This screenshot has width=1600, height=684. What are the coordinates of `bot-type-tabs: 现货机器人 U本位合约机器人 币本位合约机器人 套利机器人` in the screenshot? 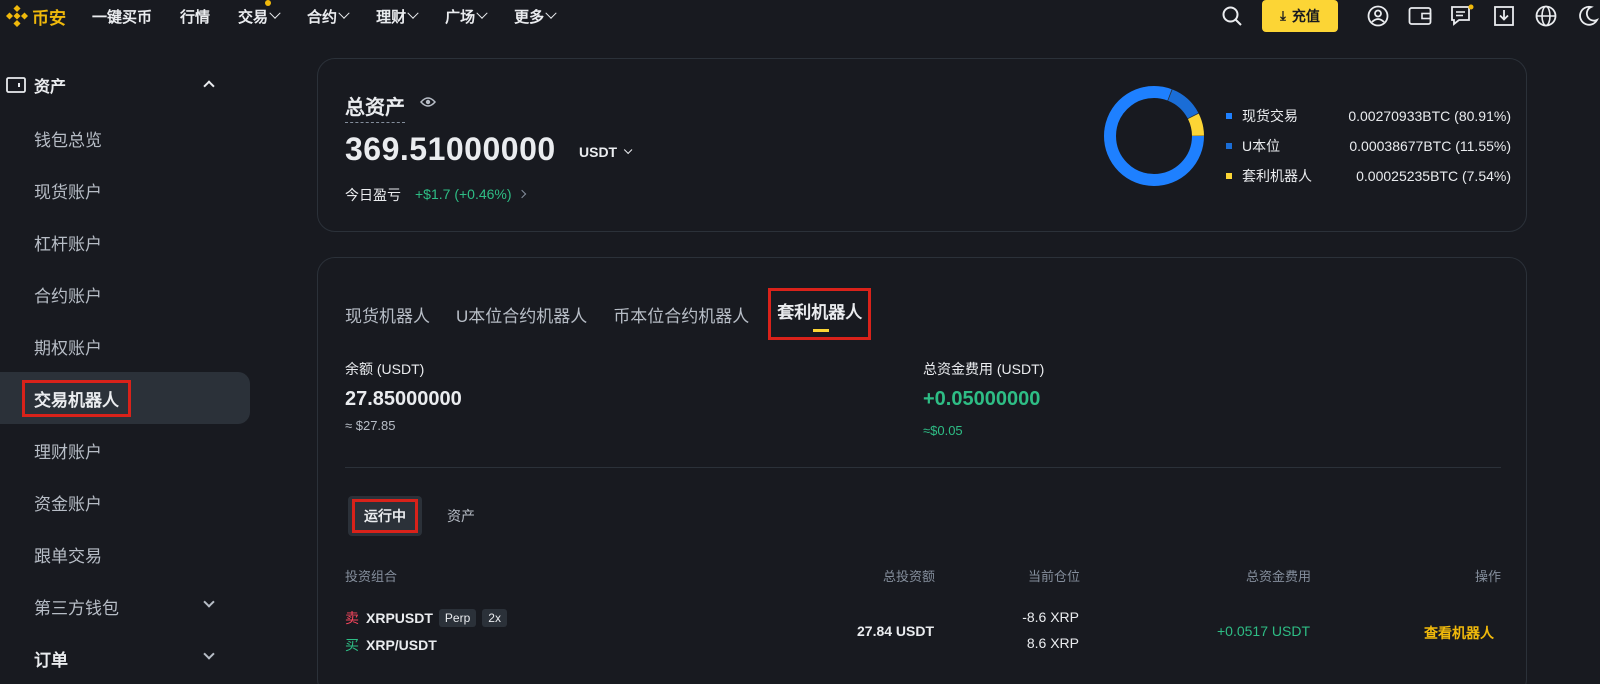 It's located at (621, 314).